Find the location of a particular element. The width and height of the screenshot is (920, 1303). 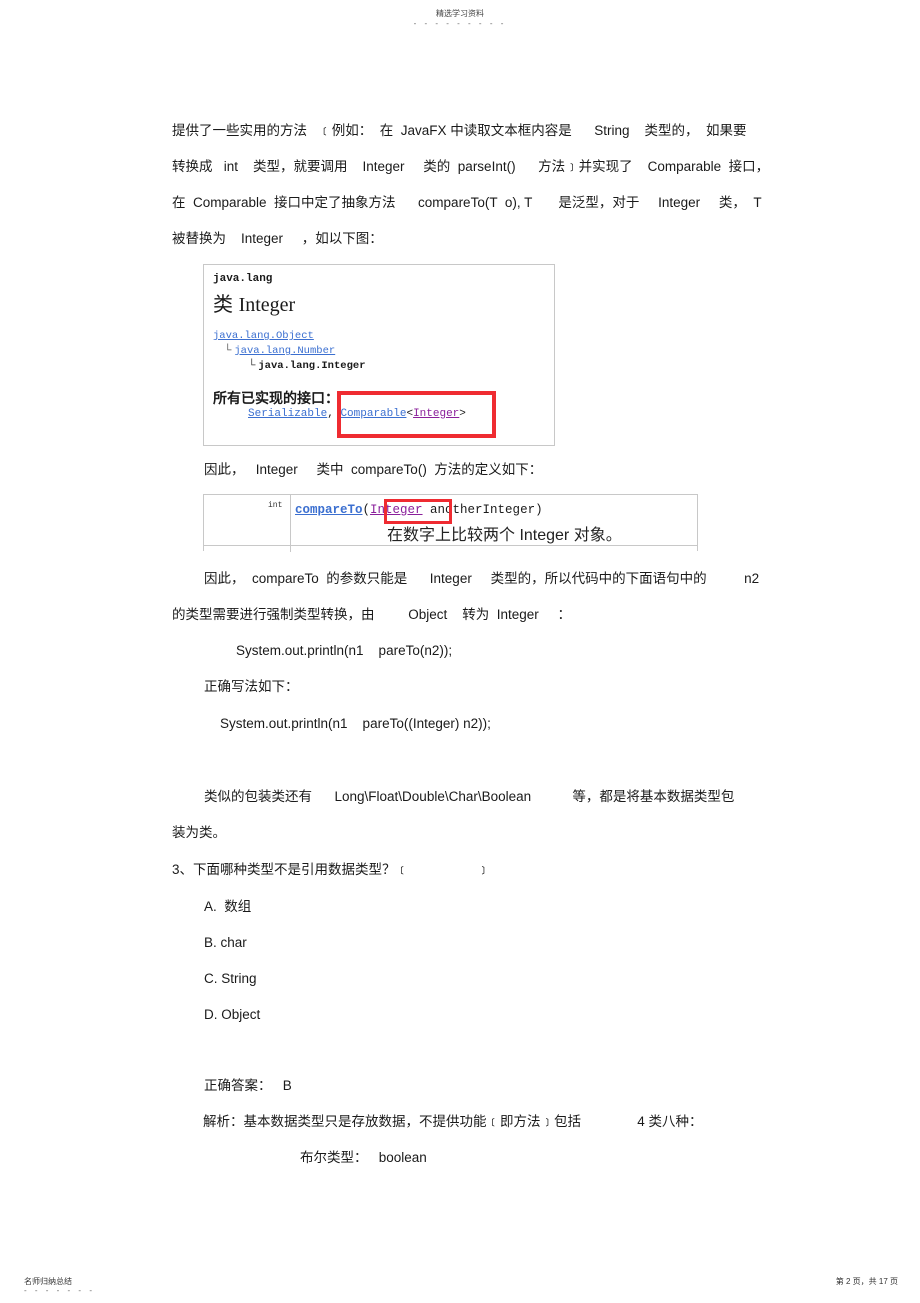

class-title: 类 Integer is located at coordinates (254, 302).